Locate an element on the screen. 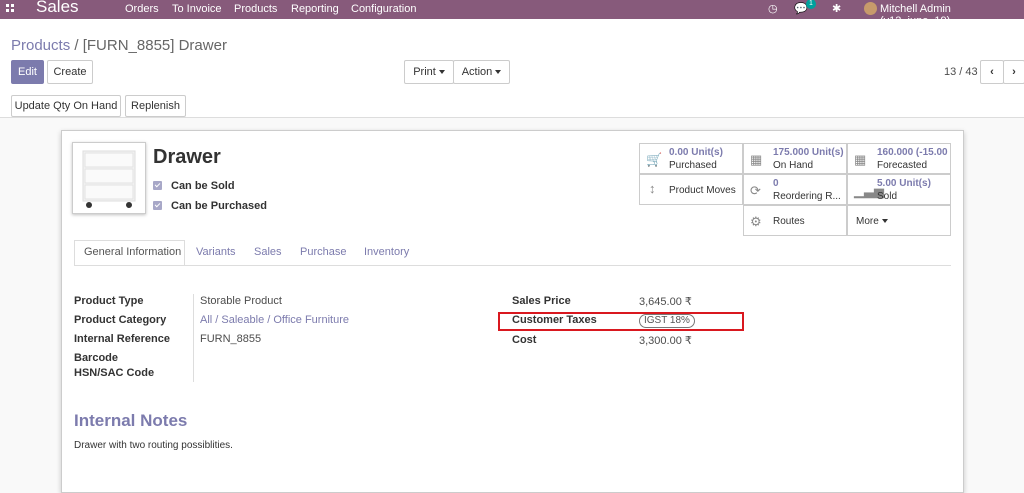 This screenshot has width=1024, height=493. barcode-label: Barcode is located at coordinates (96, 358).